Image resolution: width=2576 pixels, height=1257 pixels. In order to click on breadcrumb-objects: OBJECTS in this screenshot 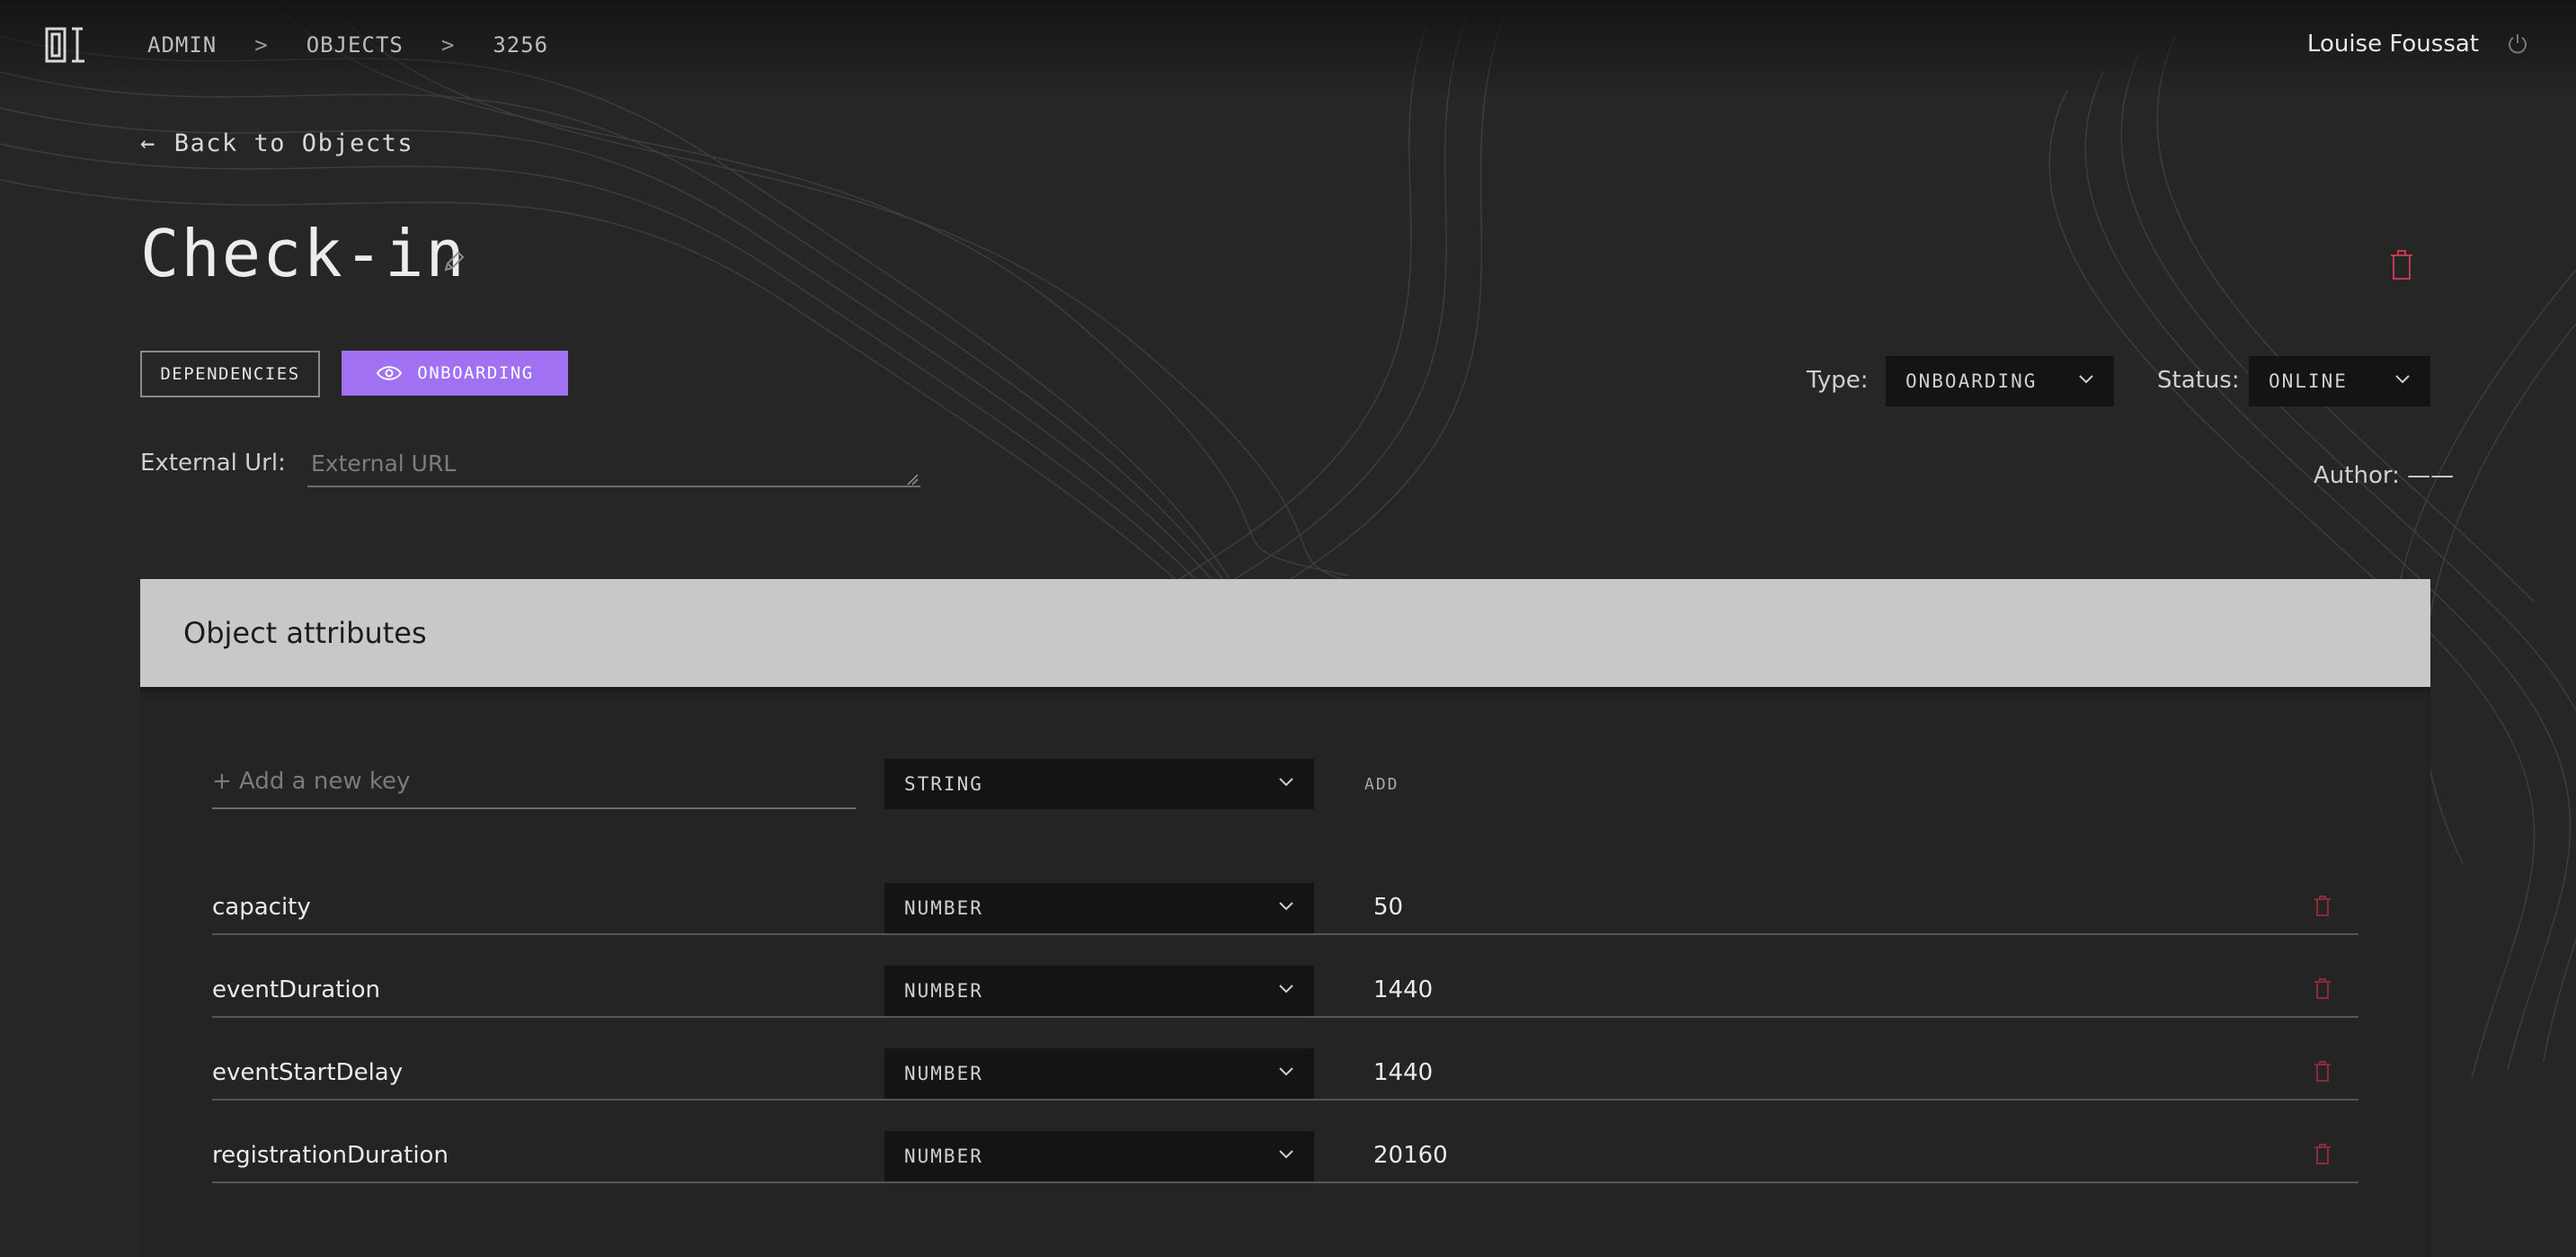, I will do `click(355, 45)`.